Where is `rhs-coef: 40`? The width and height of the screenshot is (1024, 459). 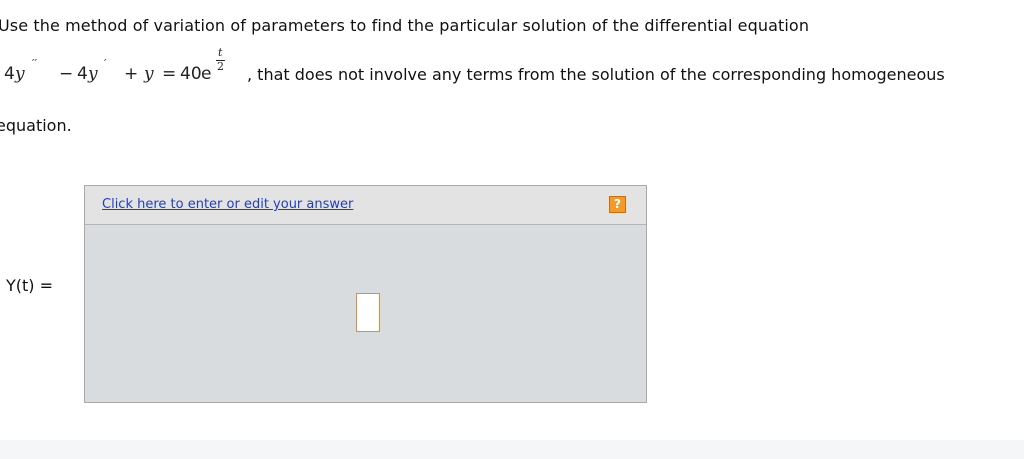 rhs-coef: 40 is located at coordinates (191, 74).